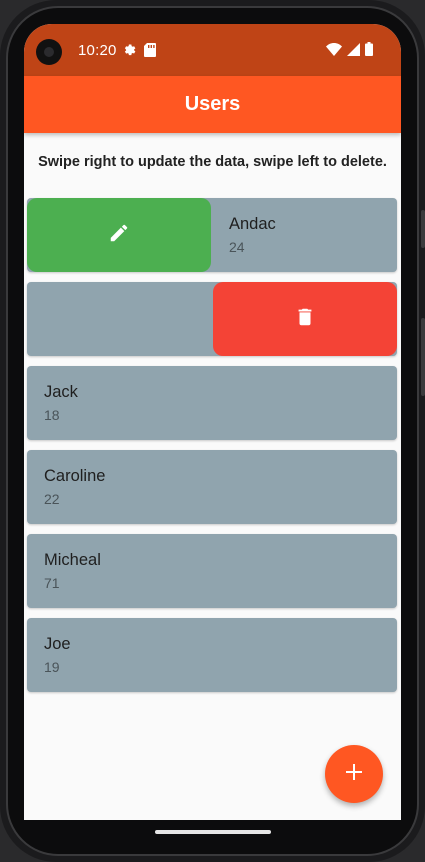 The height and width of the screenshot is (862, 425). Describe the element at coordinates (423, 229) in the screenshot. I see `volume-button` at that location.